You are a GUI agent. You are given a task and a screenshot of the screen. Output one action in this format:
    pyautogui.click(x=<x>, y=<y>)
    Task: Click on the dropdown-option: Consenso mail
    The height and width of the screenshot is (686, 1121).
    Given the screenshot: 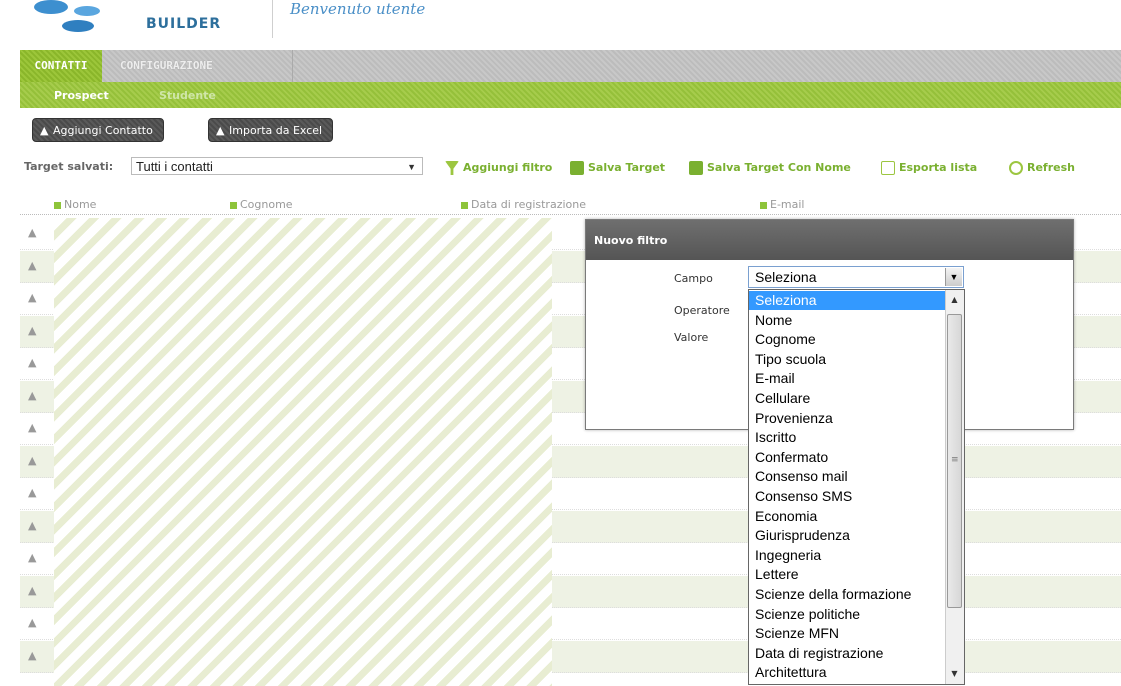 What is the action you would take?
    pyautogui.click(x=848, y=476)
    